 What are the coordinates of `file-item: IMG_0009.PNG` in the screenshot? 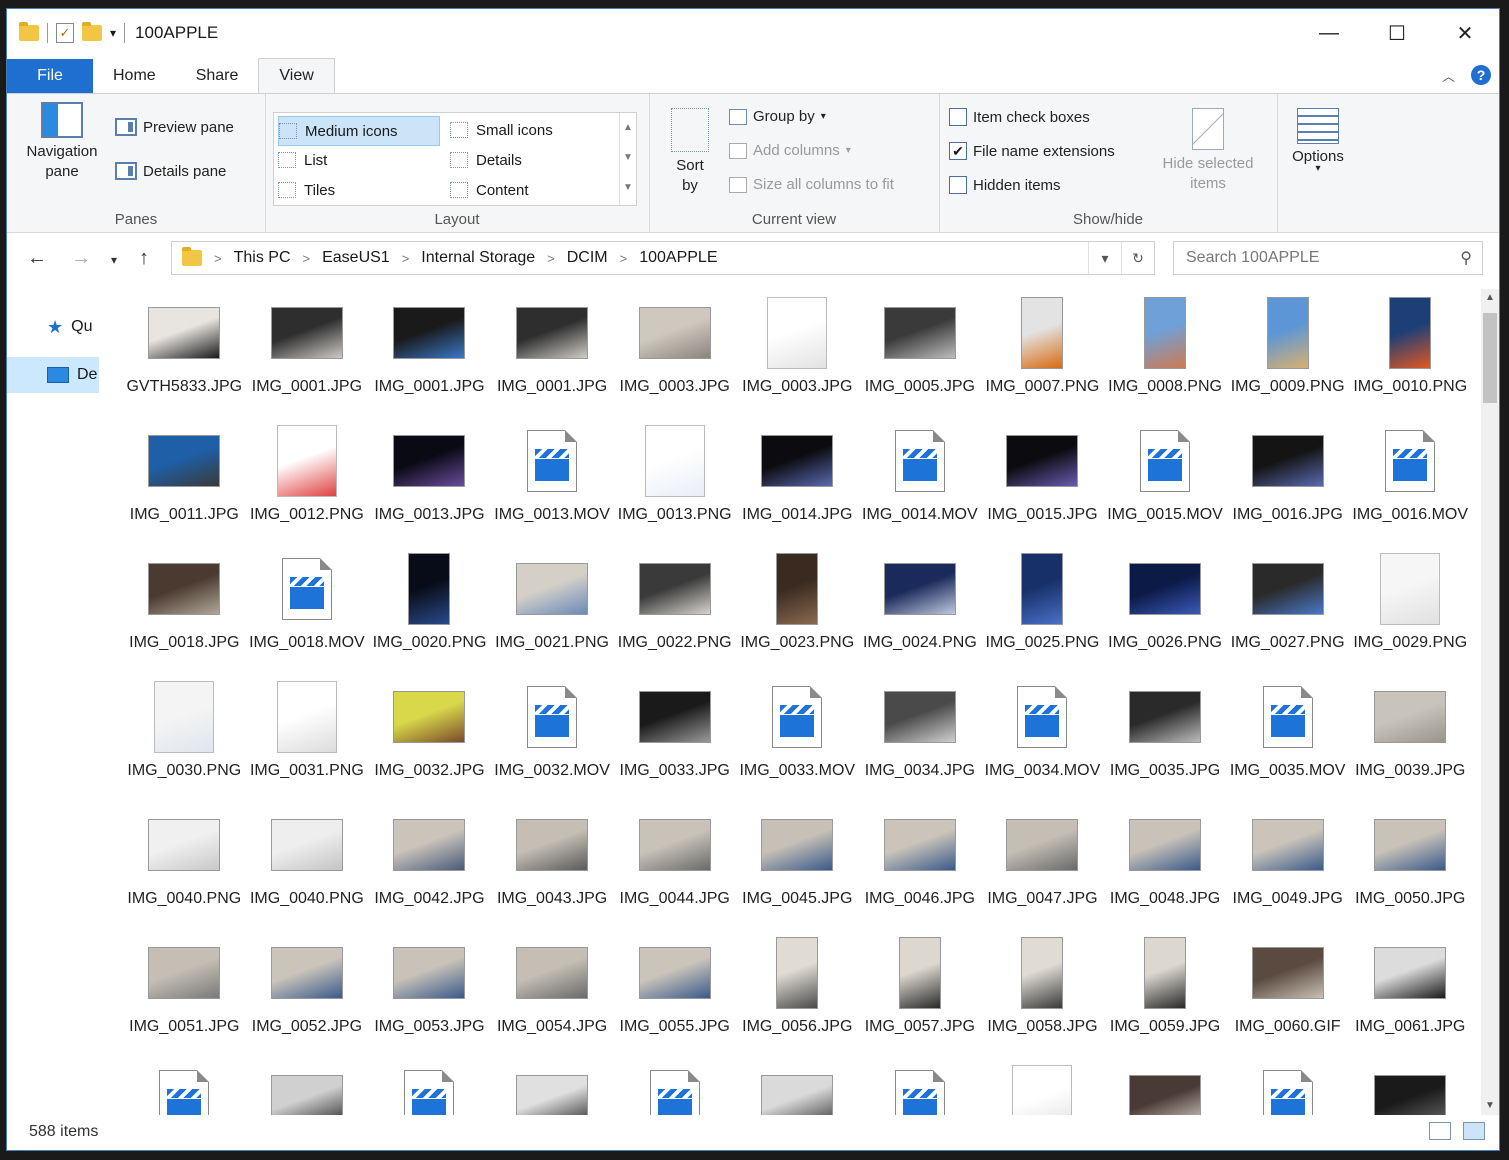 It's located at (1287, 357).